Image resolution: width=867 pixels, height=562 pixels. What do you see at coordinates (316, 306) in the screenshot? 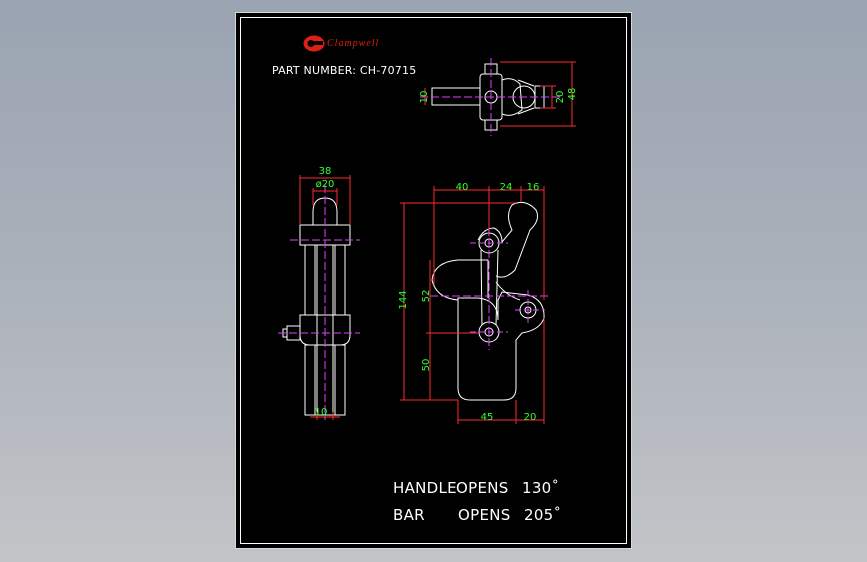
I see `side-view` at bounding box center [316, 306].